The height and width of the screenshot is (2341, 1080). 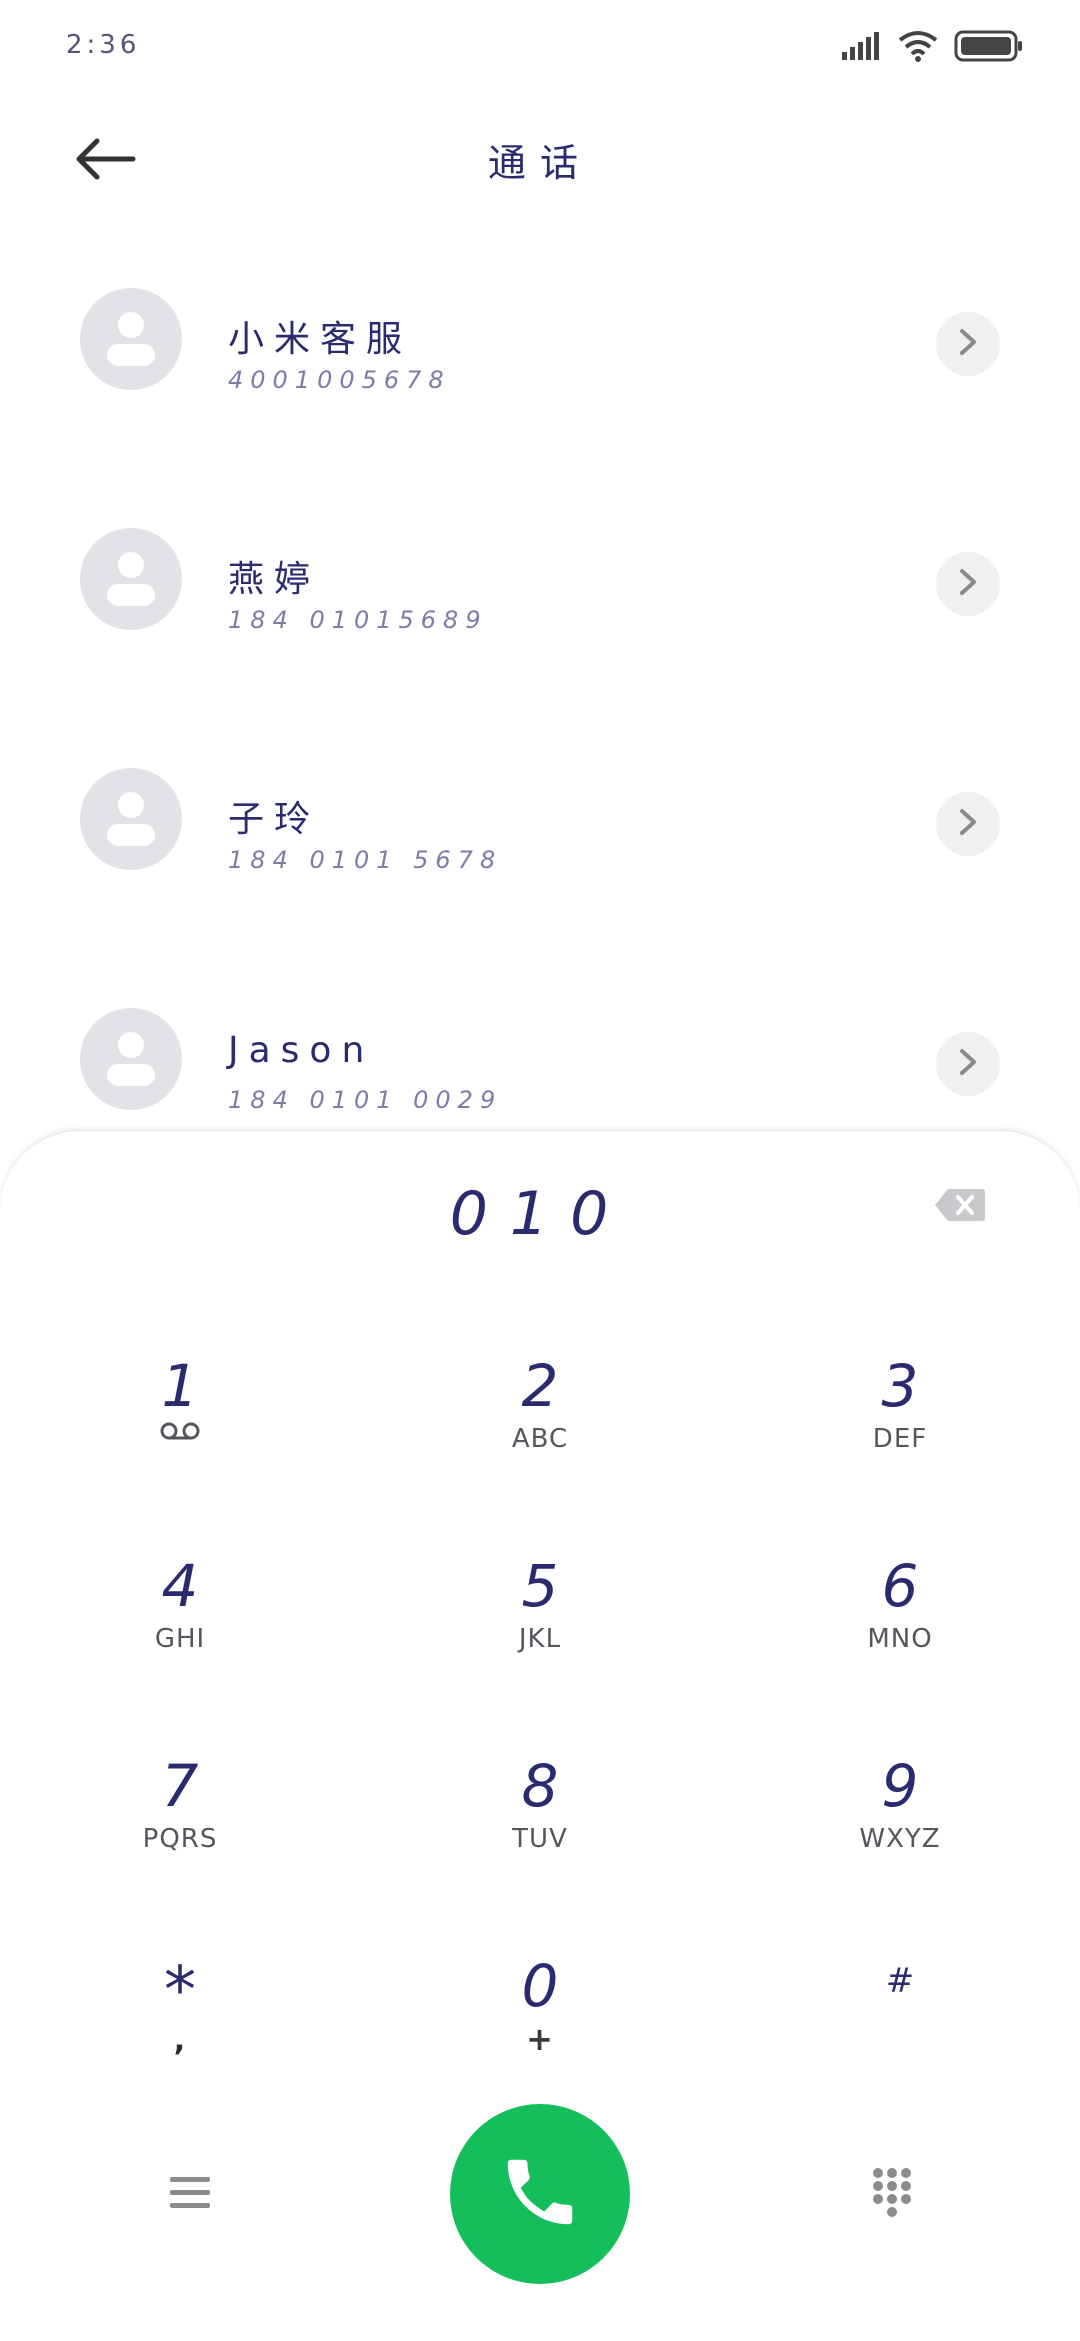 I want to click on backspace-button, so click(x=960, y=1209).